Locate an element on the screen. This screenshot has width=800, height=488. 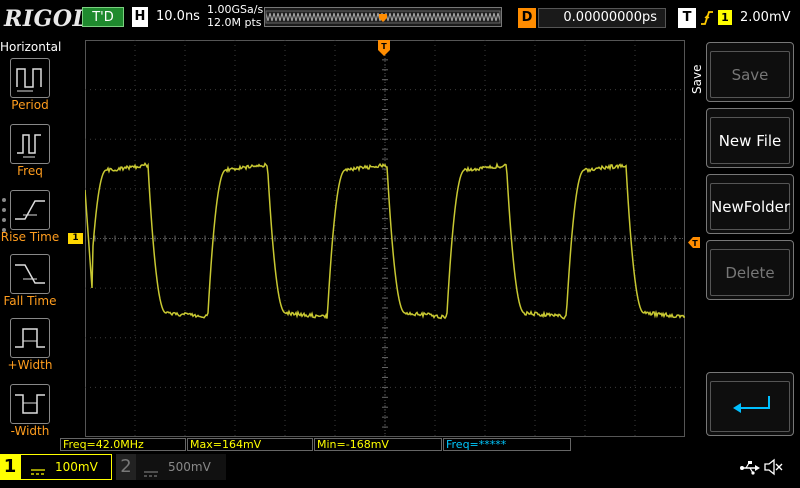
new-file-button: New File is located at coordinates (750, 138).